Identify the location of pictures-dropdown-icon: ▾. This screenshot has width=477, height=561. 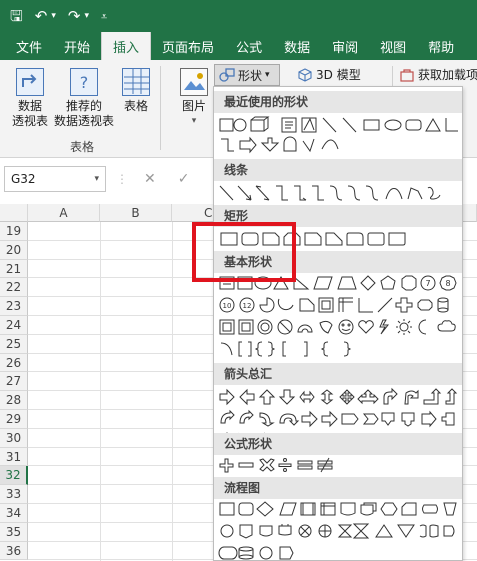
(194, 121).